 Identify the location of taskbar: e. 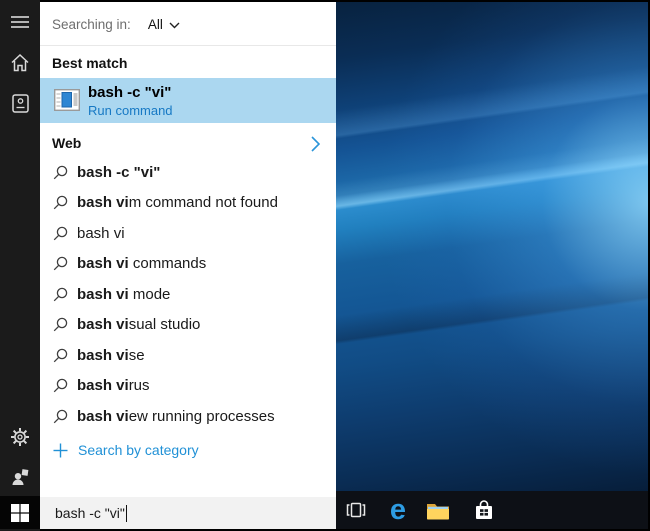
(492, 510).